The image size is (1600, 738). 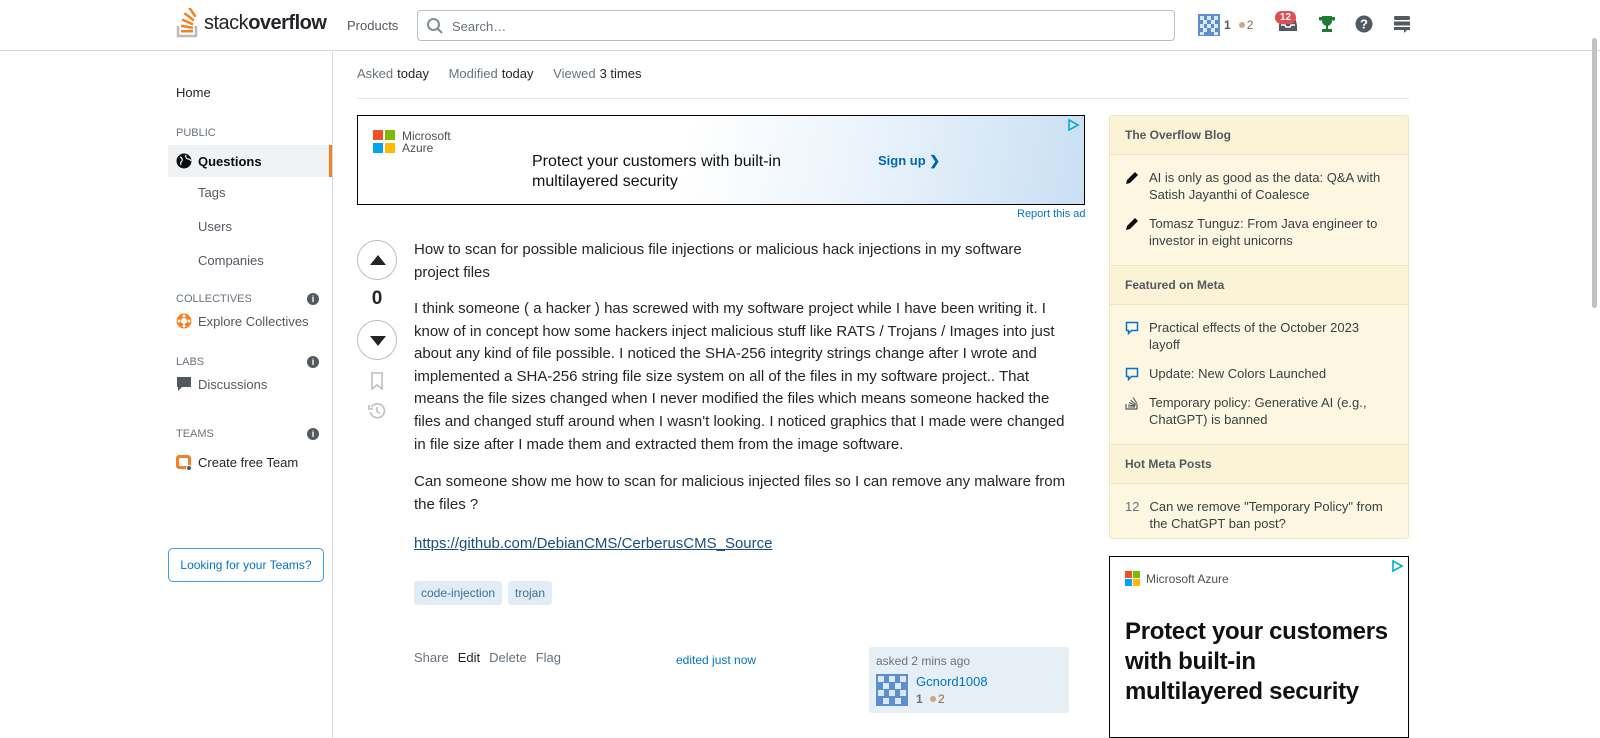 What do you see at coordinates (1259, 464) in the screenshot?
I see `hot-meta-header: Hot Meta Posts` at bounding box center [1259, 464].